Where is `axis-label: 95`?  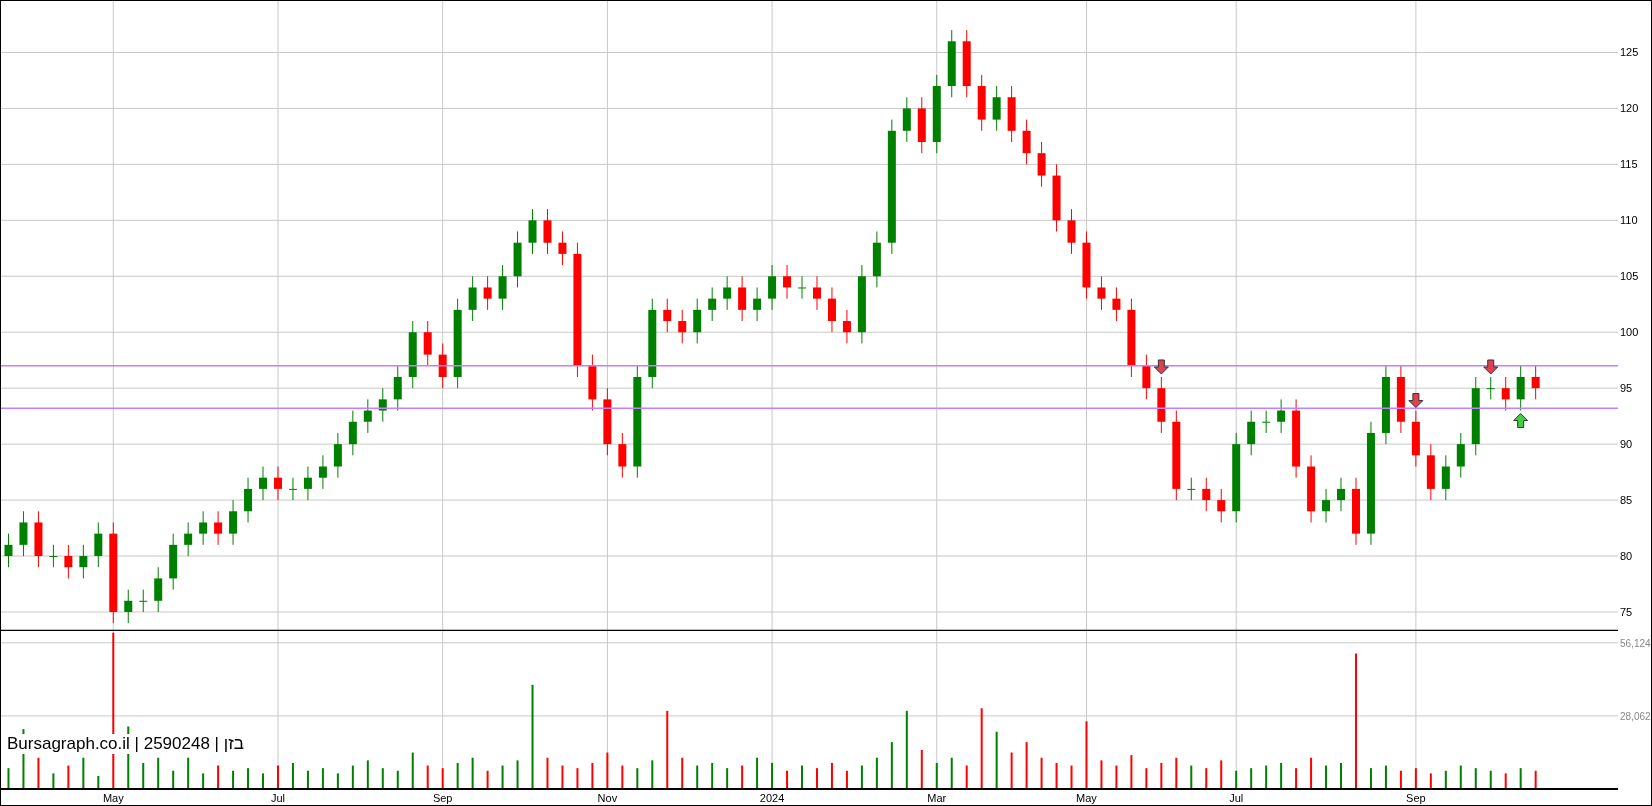 axis-label: 95 is located at coordinates (1626, 388).